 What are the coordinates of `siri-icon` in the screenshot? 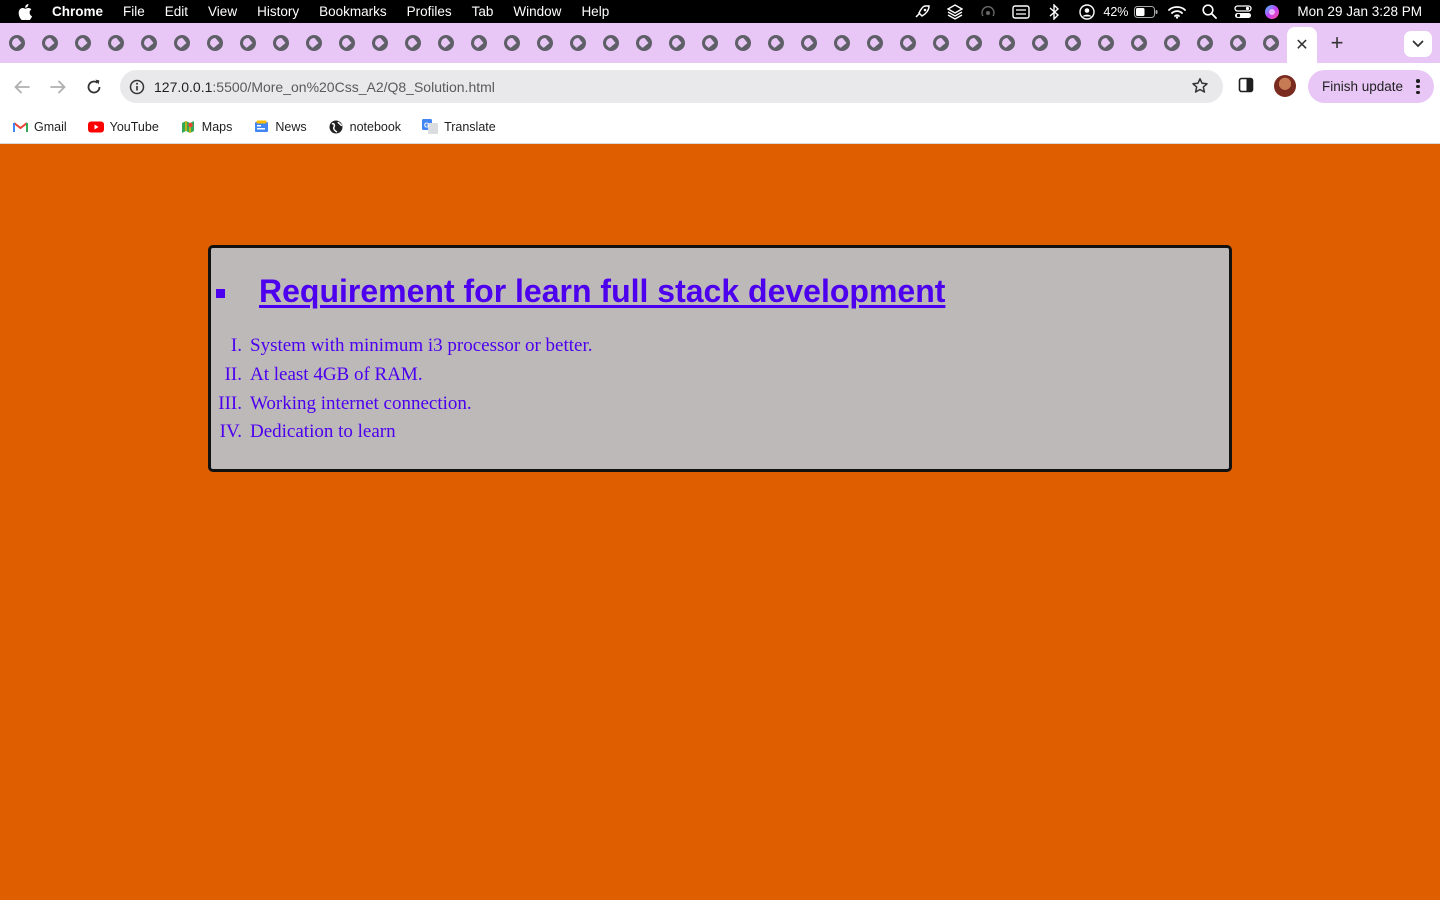 It's located at (1272, 11).